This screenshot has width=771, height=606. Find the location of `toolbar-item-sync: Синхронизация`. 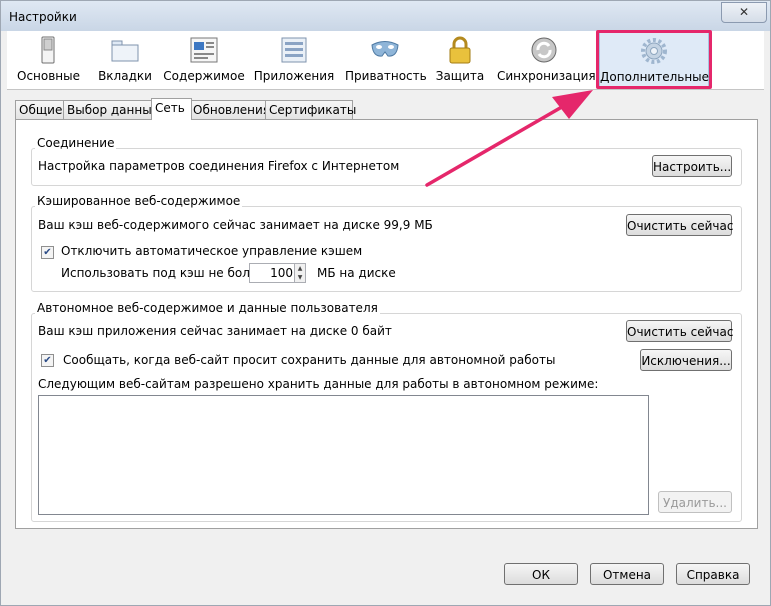

toolbar-item-sync: Синхронизация is located at coordinates (546, 59).